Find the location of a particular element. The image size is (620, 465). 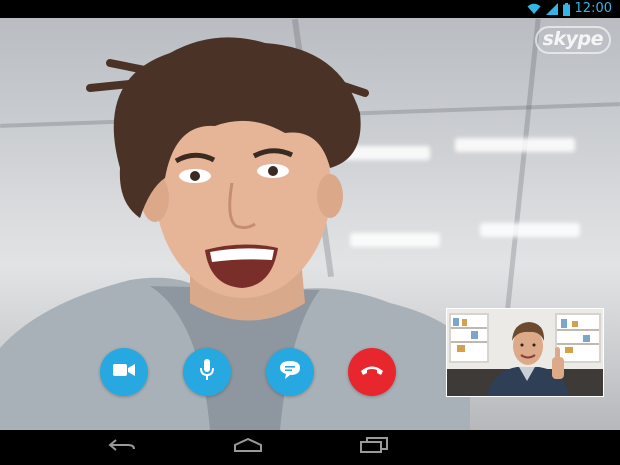

self-view-figure is located at coordinates (525, 352).